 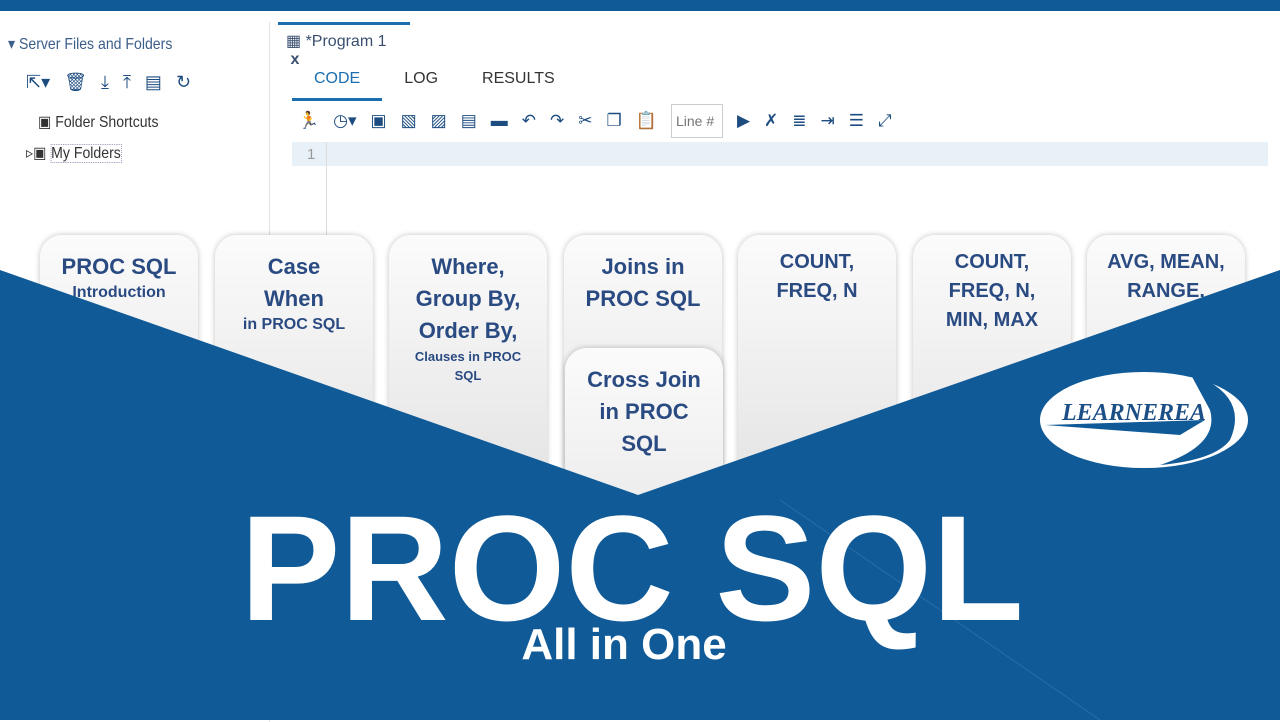 I want to click on learnerea-logo: LEARNEREA, so click(x=1144, y=420).